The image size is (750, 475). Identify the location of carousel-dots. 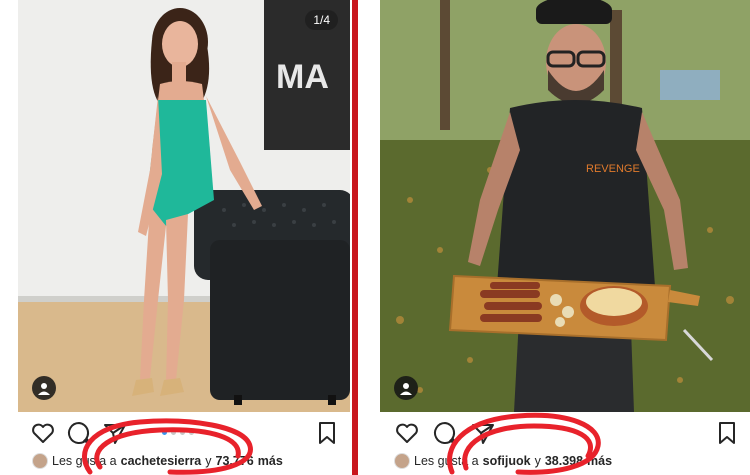
(178, 432).